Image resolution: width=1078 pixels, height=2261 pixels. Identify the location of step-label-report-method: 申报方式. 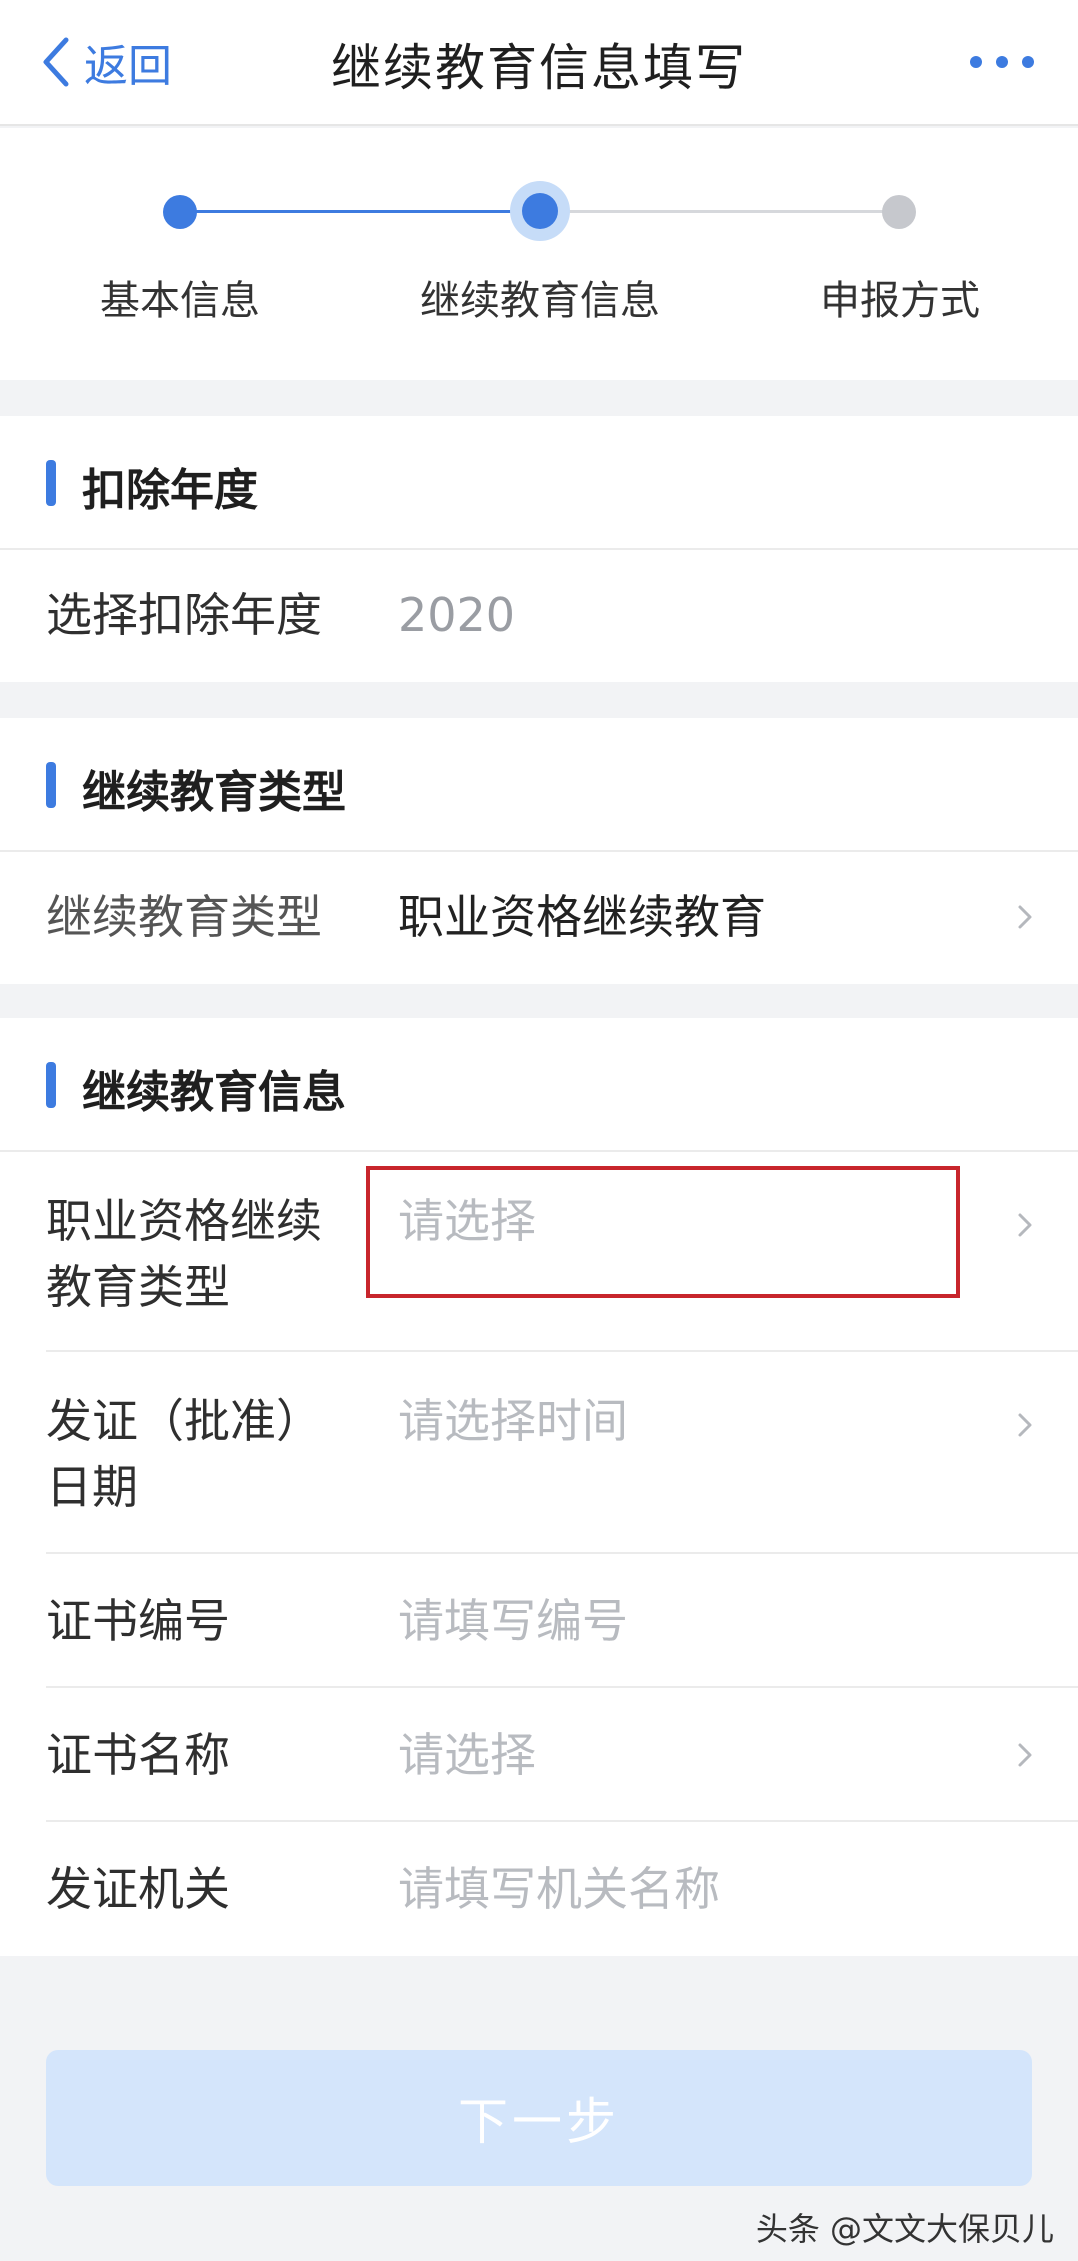
(900, 301).